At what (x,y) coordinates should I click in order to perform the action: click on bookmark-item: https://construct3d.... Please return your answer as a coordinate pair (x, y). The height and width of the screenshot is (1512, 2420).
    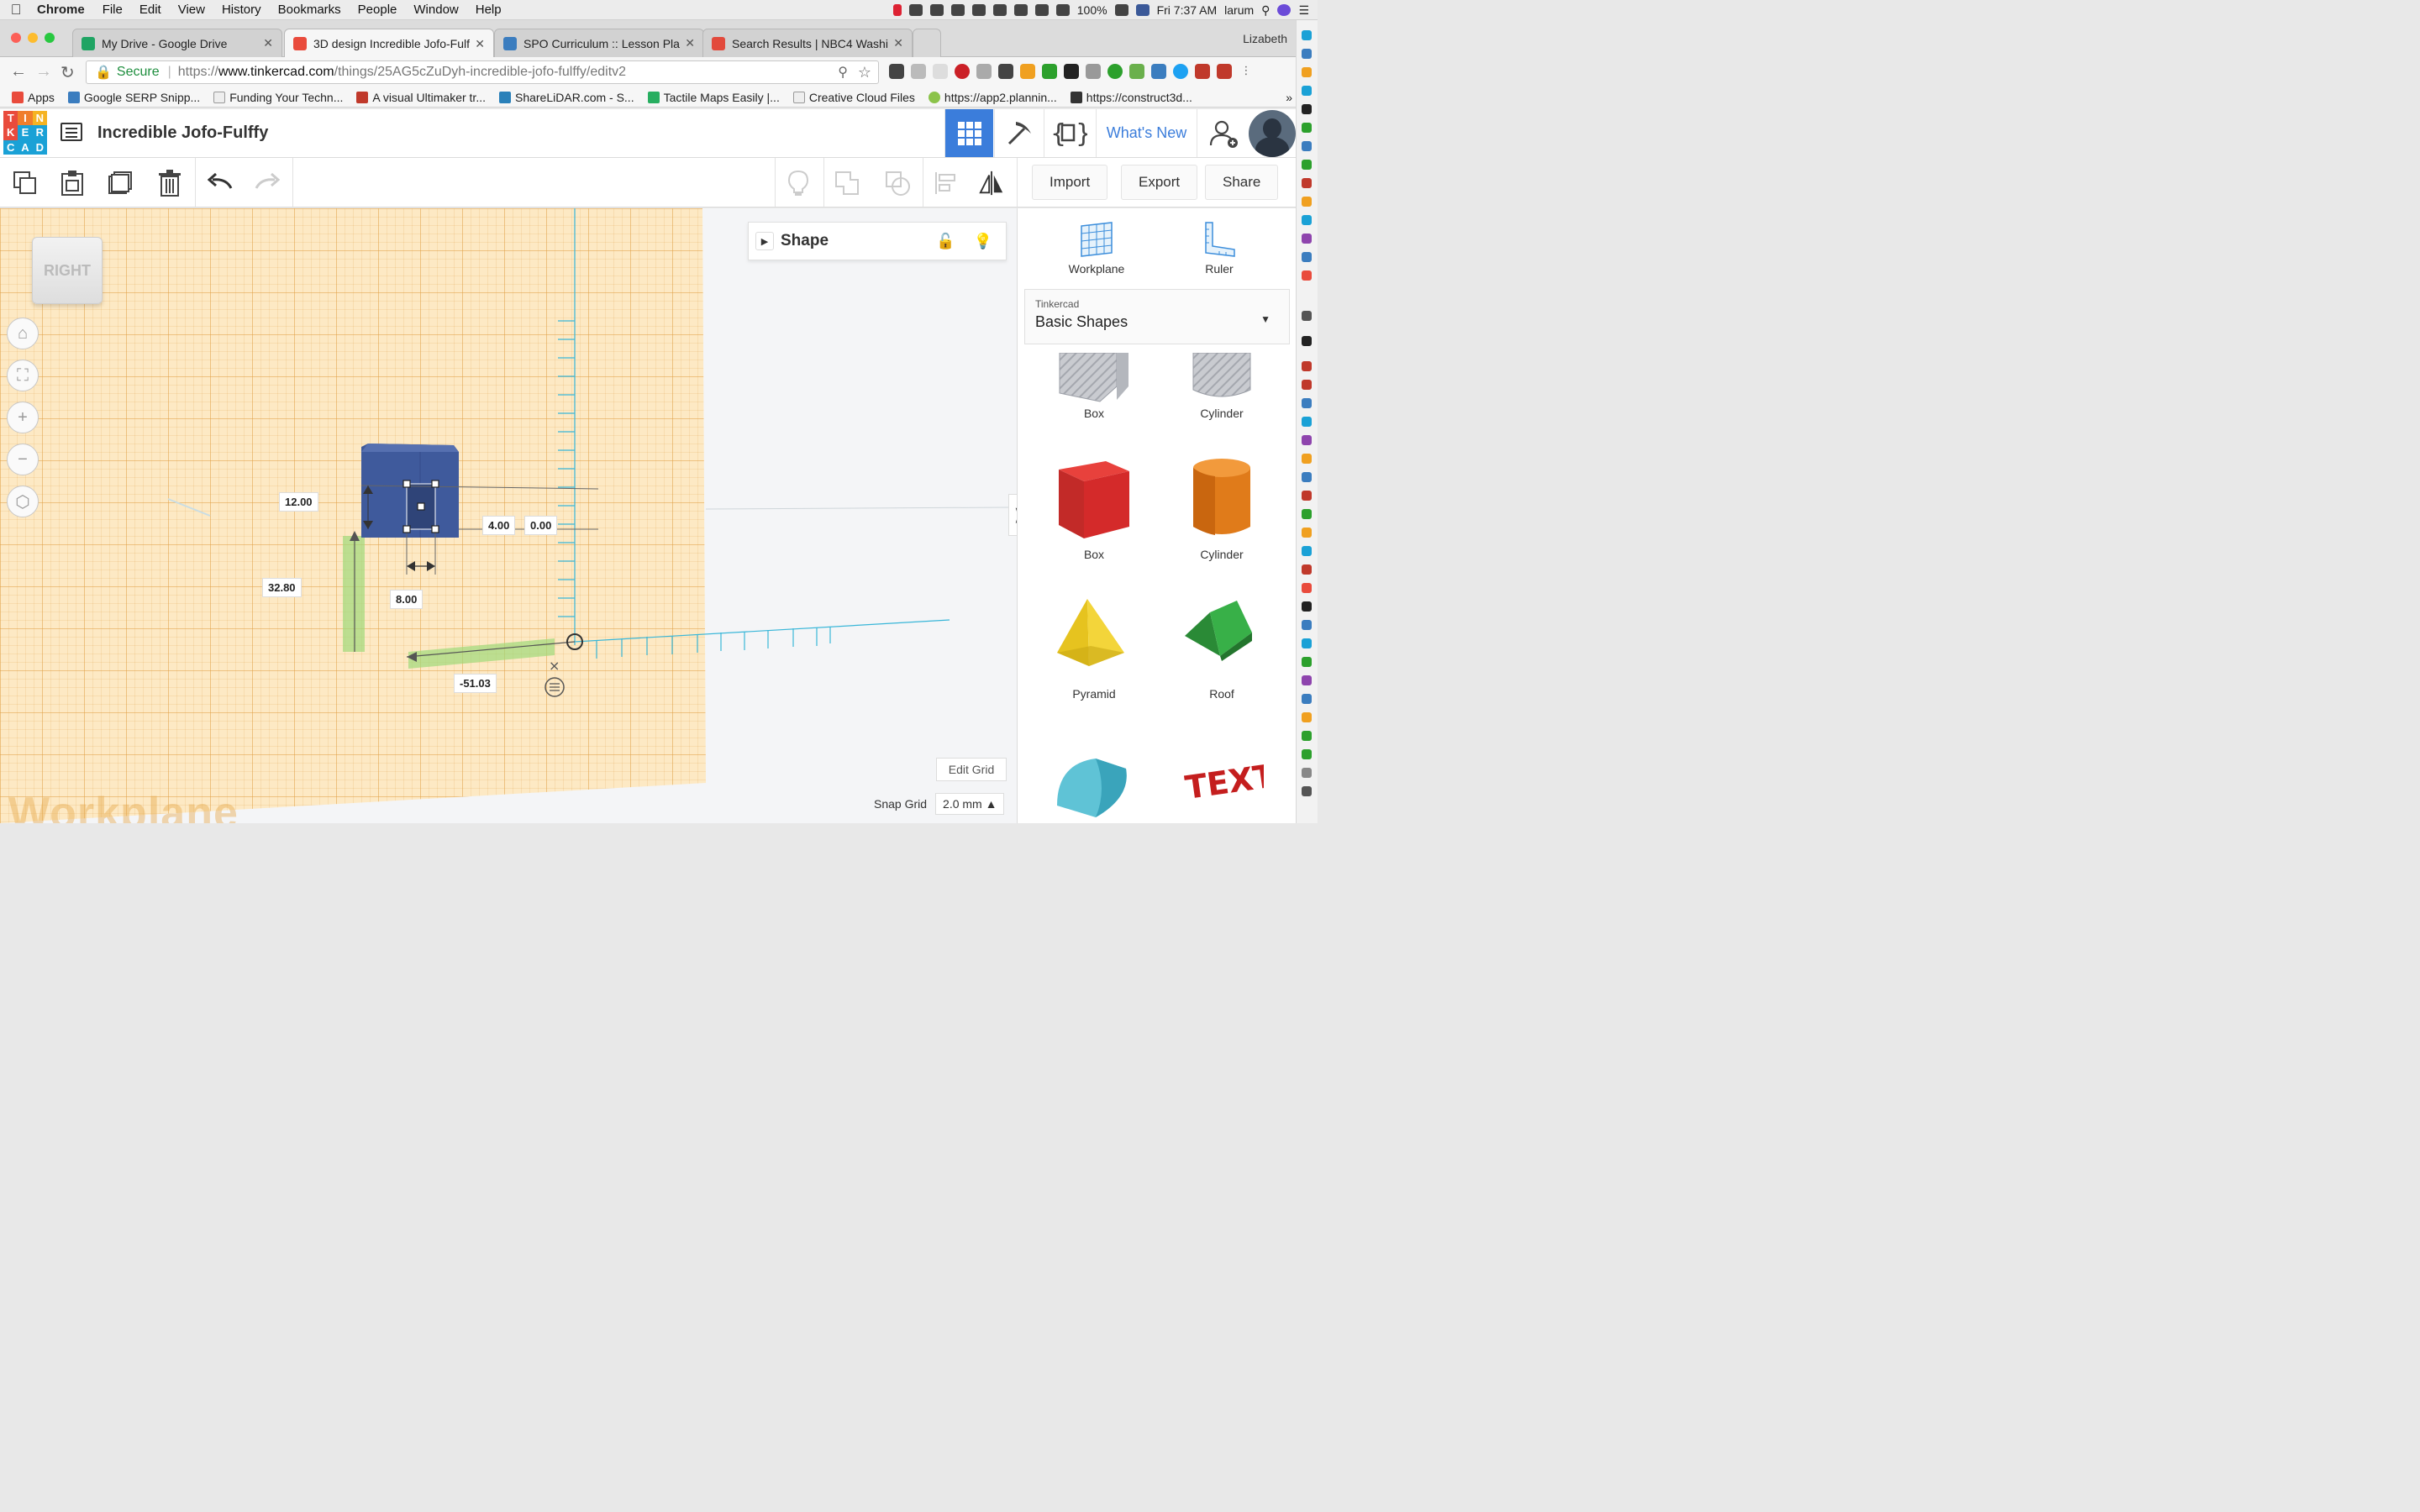
    Looking at the image, I should click on (1131, 97).